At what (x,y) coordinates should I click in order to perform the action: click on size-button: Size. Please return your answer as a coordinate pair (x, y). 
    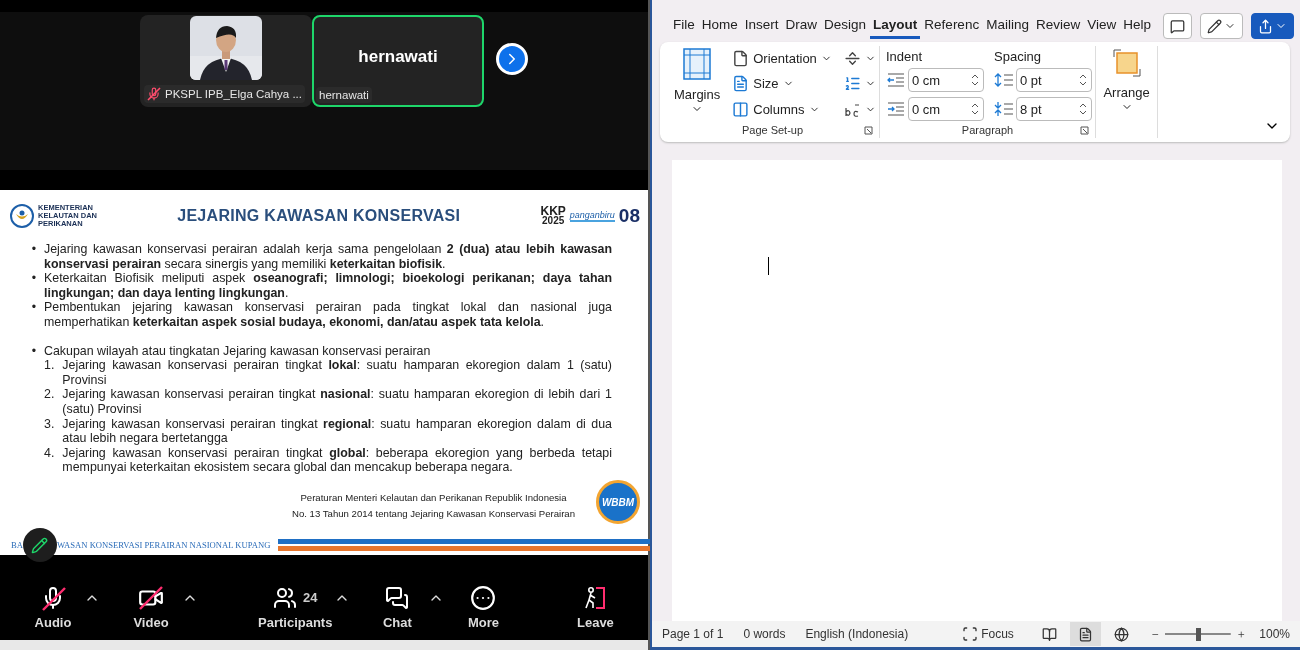
    Looking at the image, I should click on (782, 84).